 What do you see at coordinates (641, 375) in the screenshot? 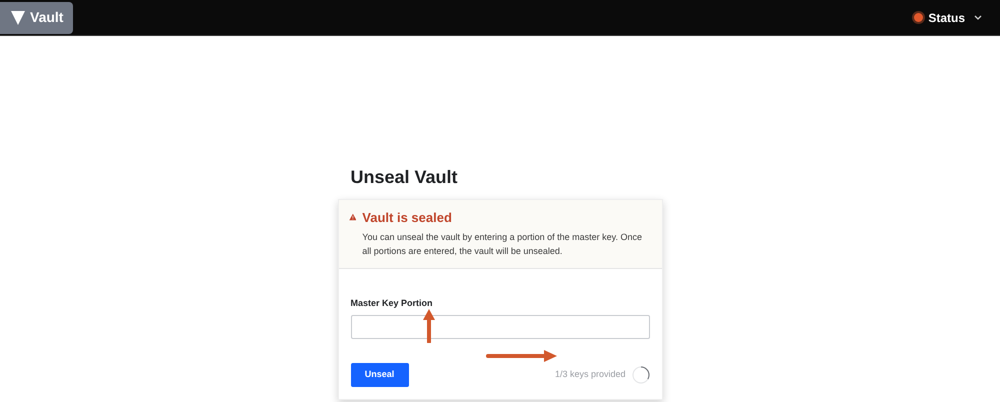
I see `progress-ring-icon` at bounding box center [641, 375].